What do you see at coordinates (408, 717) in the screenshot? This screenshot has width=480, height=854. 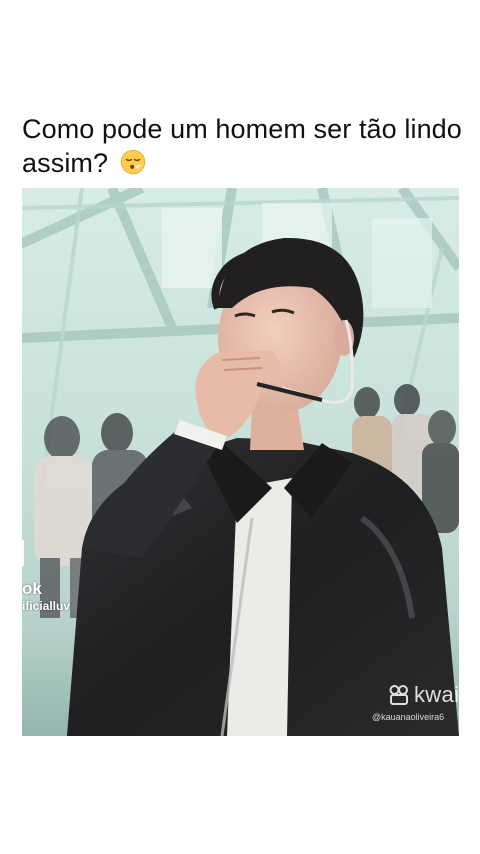 I see `kwai-handle: @kauanaoliveira6` at bounding box center [408, 717].